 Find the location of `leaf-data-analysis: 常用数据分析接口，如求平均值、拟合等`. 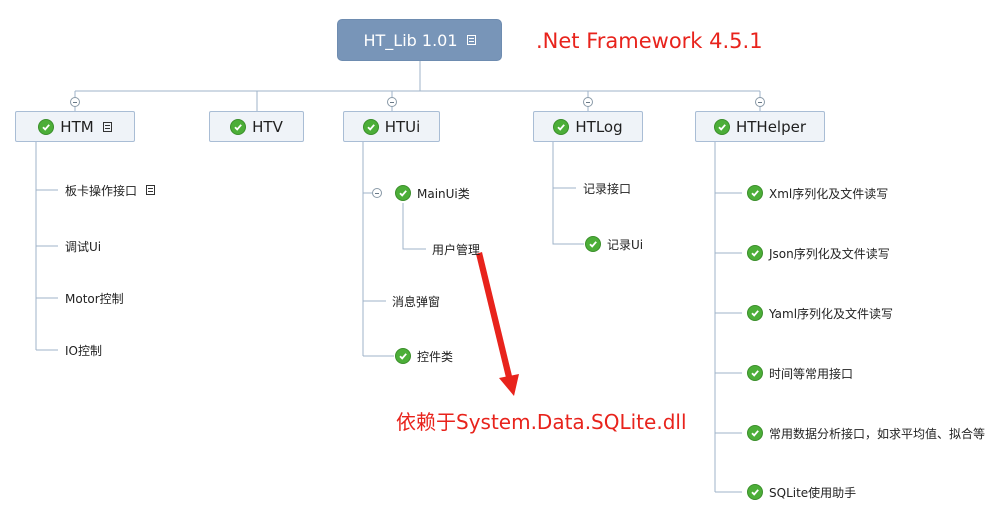

leaf-data-analysis: 常用数据分析接口，如求平均值、拟合等 is located at coordinates (866, 433).